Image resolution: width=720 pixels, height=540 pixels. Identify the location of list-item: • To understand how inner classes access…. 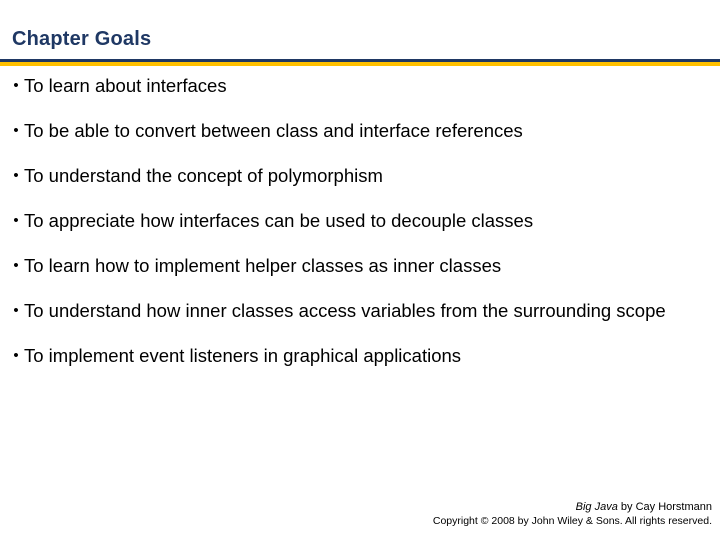
(360, 311).